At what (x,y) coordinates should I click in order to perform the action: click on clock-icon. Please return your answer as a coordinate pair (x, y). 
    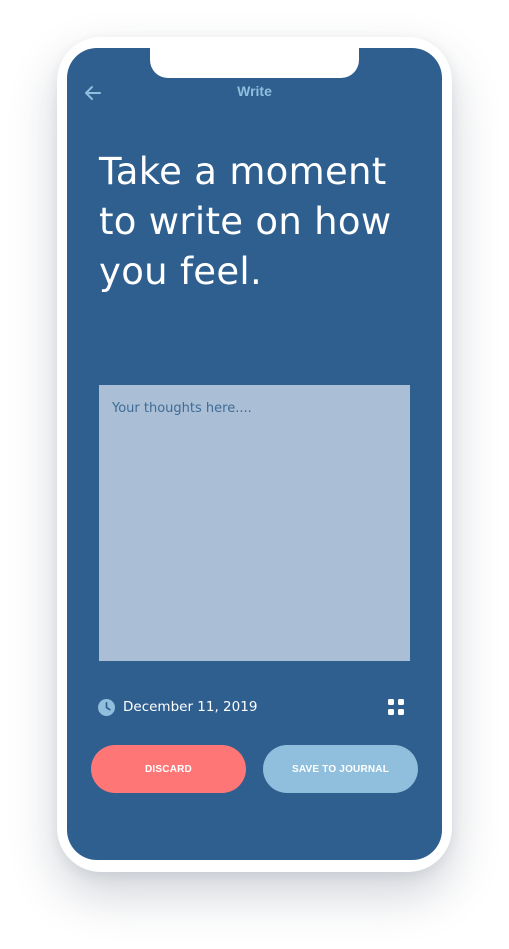
    Looking at the image, I should click on (106, 707).